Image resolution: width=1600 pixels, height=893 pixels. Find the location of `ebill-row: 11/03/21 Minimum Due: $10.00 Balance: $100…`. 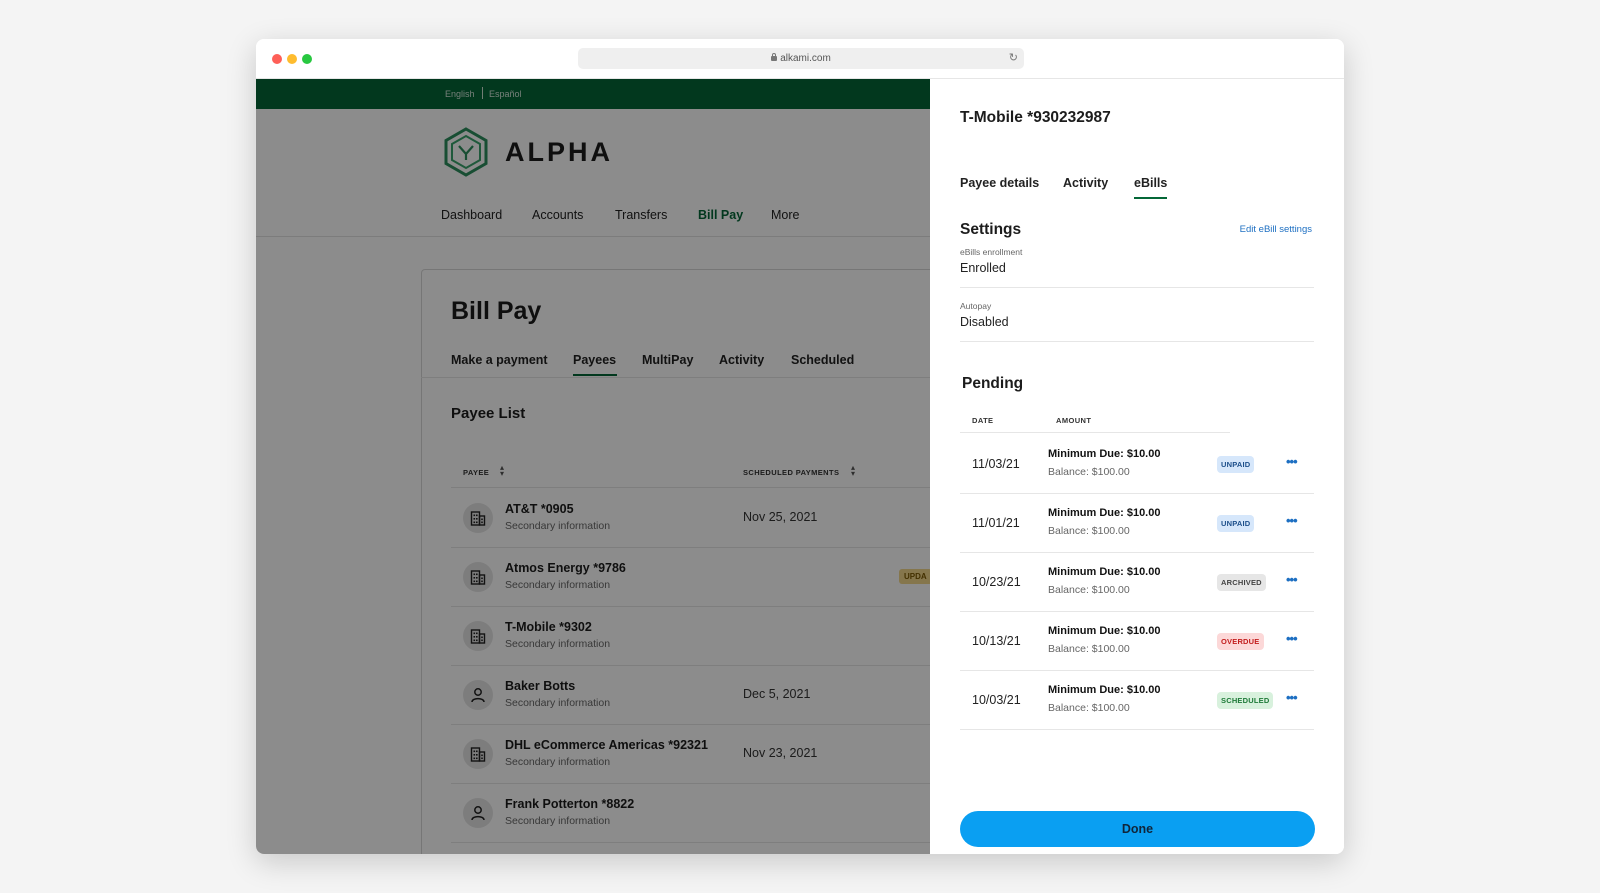

ebill-row: 11/03/21 Minimum Due: $10.00 Balance: $100… is located at coordinates (1137, 464).